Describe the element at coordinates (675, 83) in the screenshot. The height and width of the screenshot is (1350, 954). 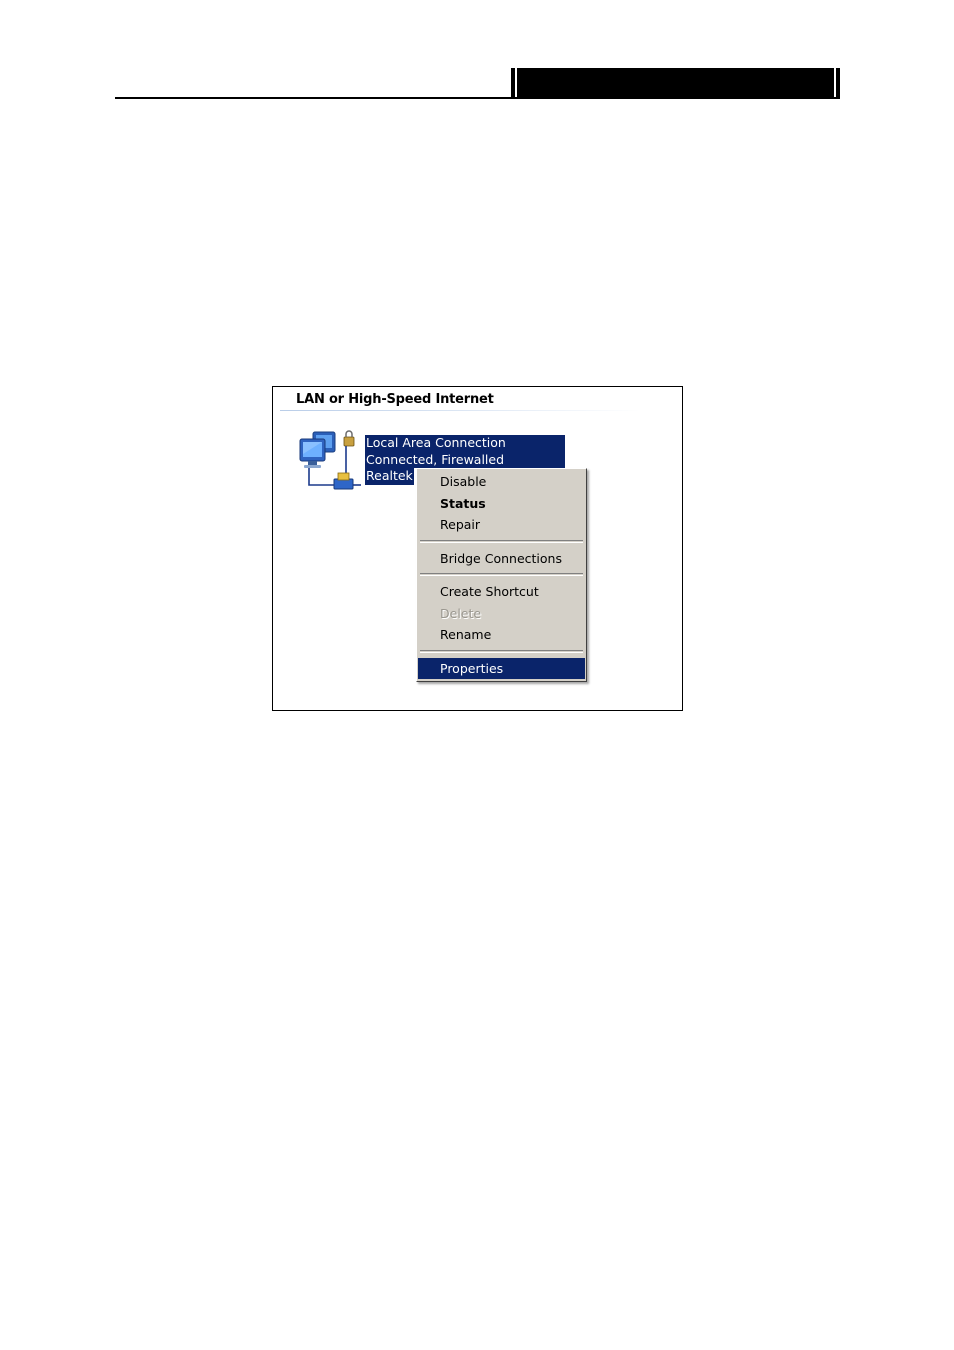
I see `page-header-bar` at that location.